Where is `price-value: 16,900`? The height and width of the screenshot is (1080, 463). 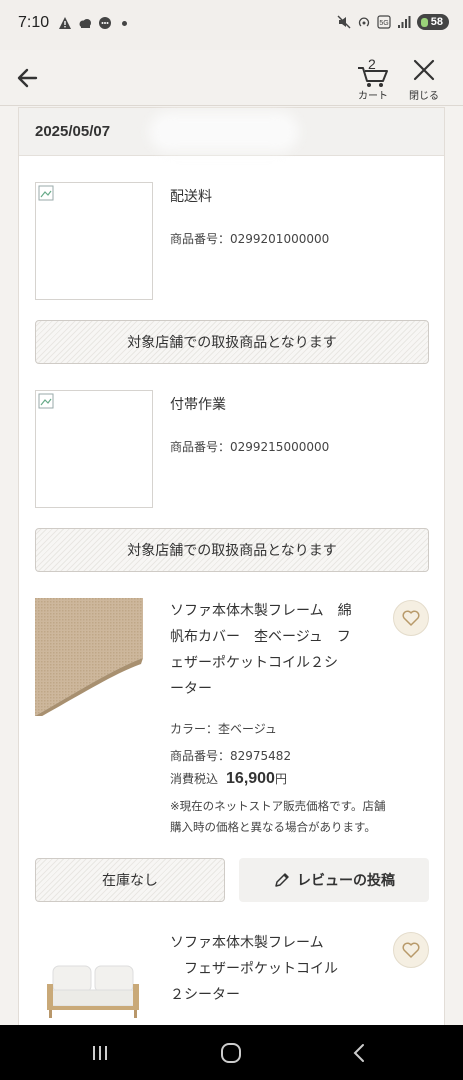
price-value: 16,900 is located at coordinates (250, 778).